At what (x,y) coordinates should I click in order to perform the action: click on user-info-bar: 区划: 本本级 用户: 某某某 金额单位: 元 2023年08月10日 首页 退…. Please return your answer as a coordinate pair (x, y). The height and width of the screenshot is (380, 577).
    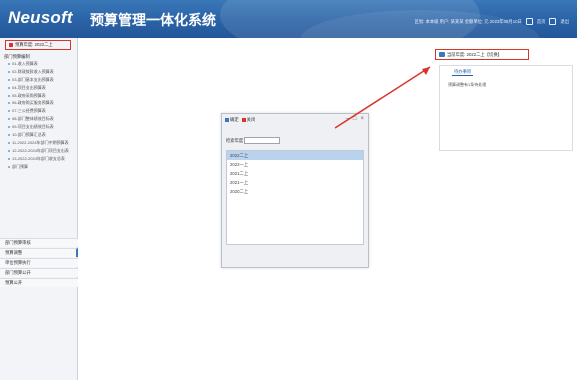
    Looking at the image, I should click on (492, 21).